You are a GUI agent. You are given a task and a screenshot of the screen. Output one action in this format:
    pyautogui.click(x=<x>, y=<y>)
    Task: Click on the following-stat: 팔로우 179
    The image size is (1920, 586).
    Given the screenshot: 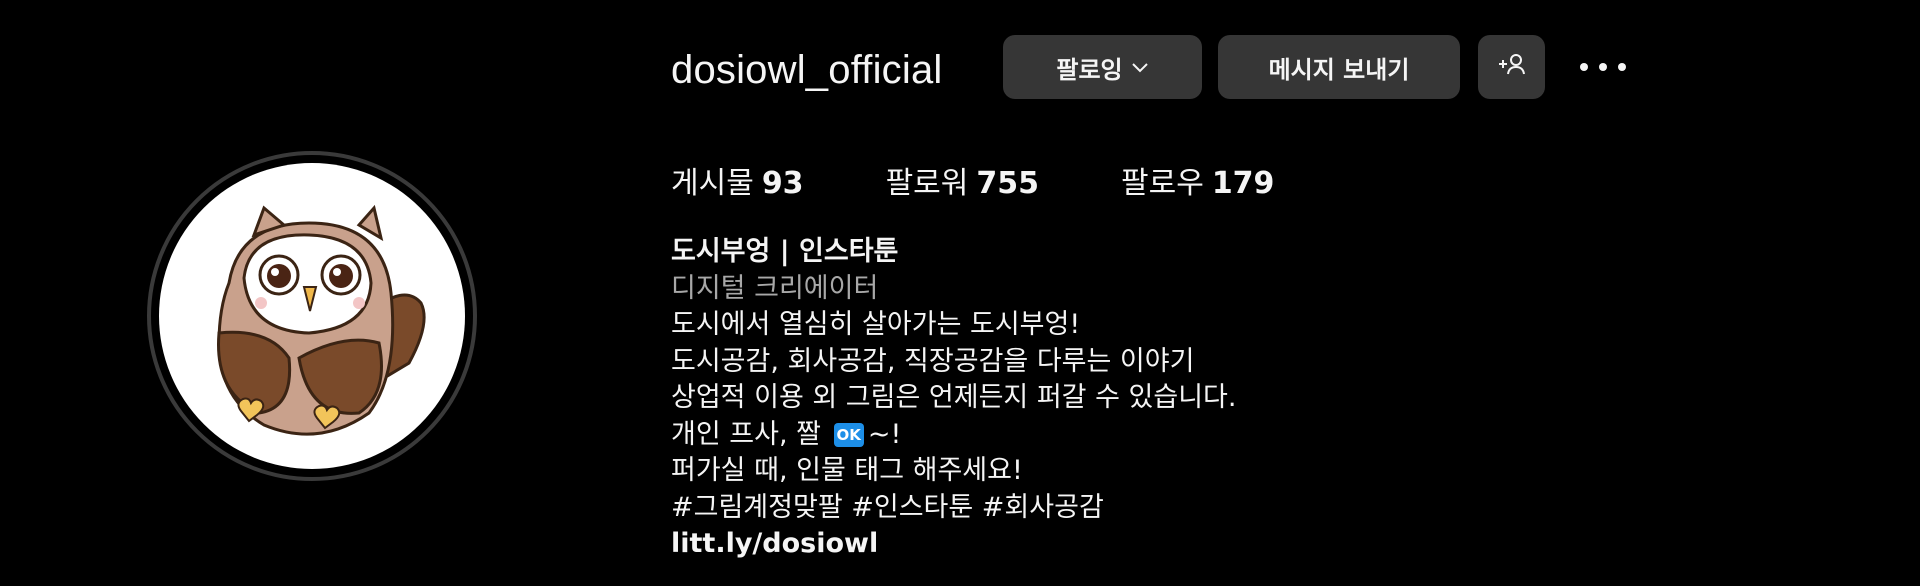 What is the action you would take?
    pyautogui.click(x=1197, y=180)
    